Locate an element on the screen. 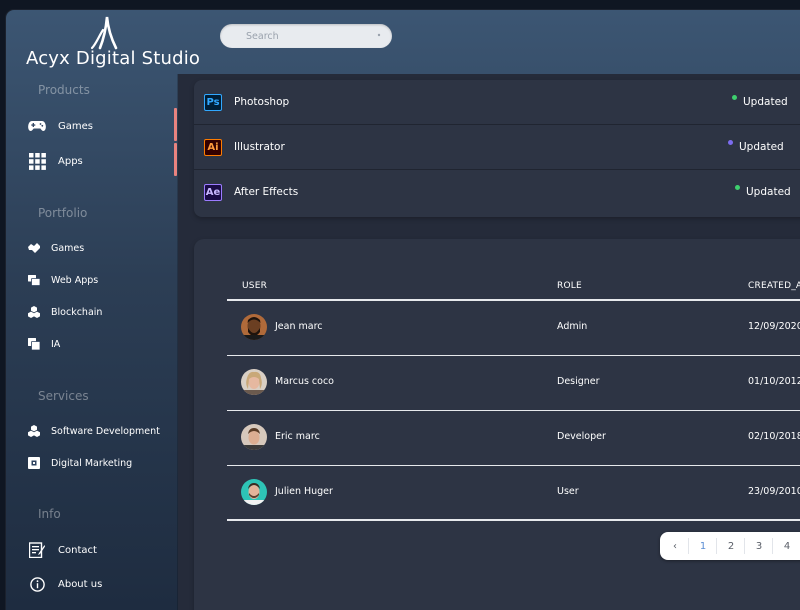  sidebar-item-software-development: Software Development is located at coordinates (94, 431).